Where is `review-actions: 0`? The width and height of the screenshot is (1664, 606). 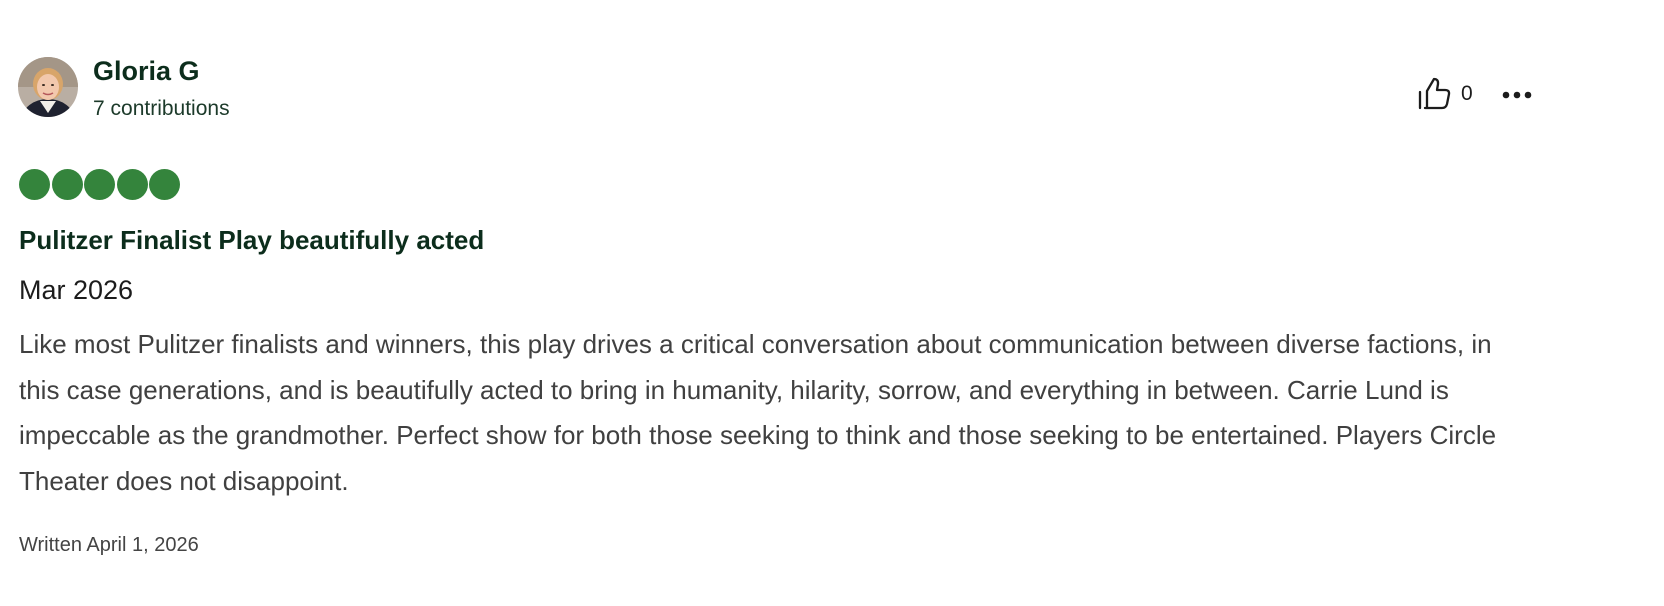
review-actions: 0 is located at coordinates (1444, 94).